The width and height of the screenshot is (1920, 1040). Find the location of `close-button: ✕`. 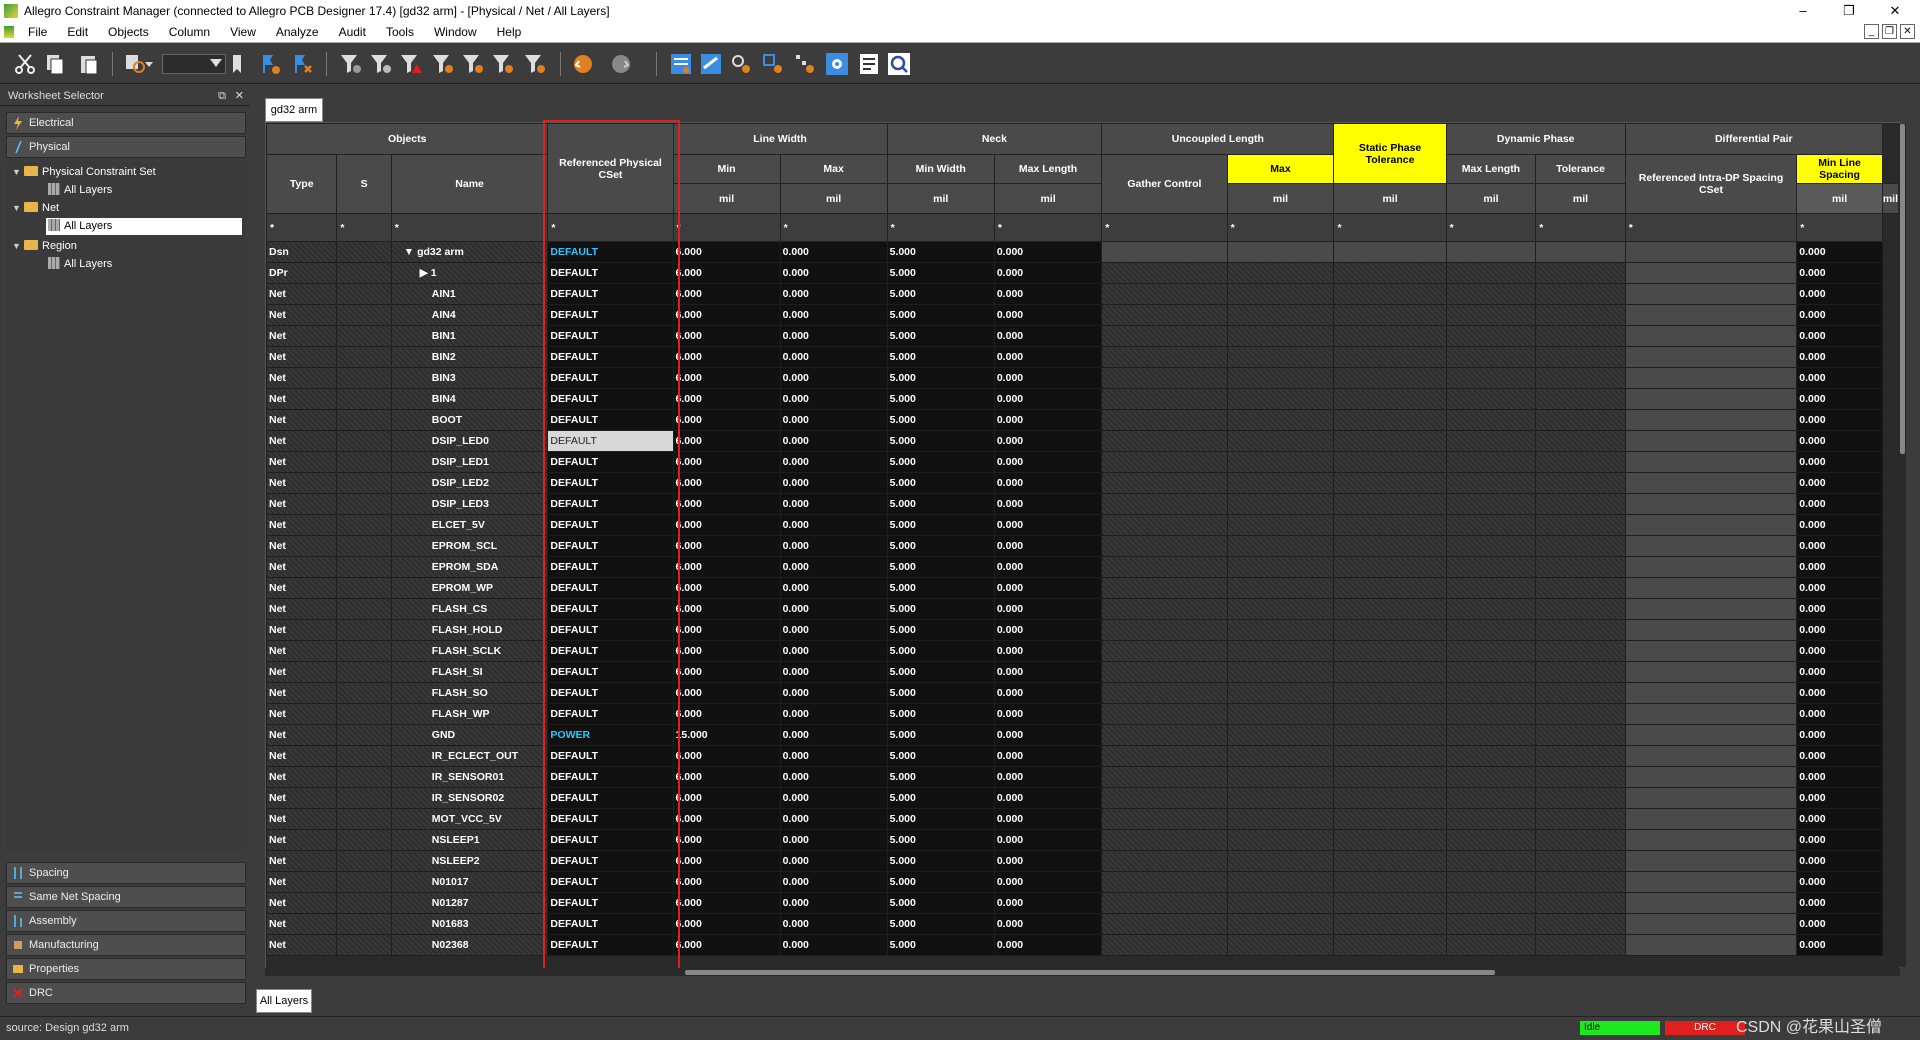

close-button: ✕ is located at coordinates (1895, 11).